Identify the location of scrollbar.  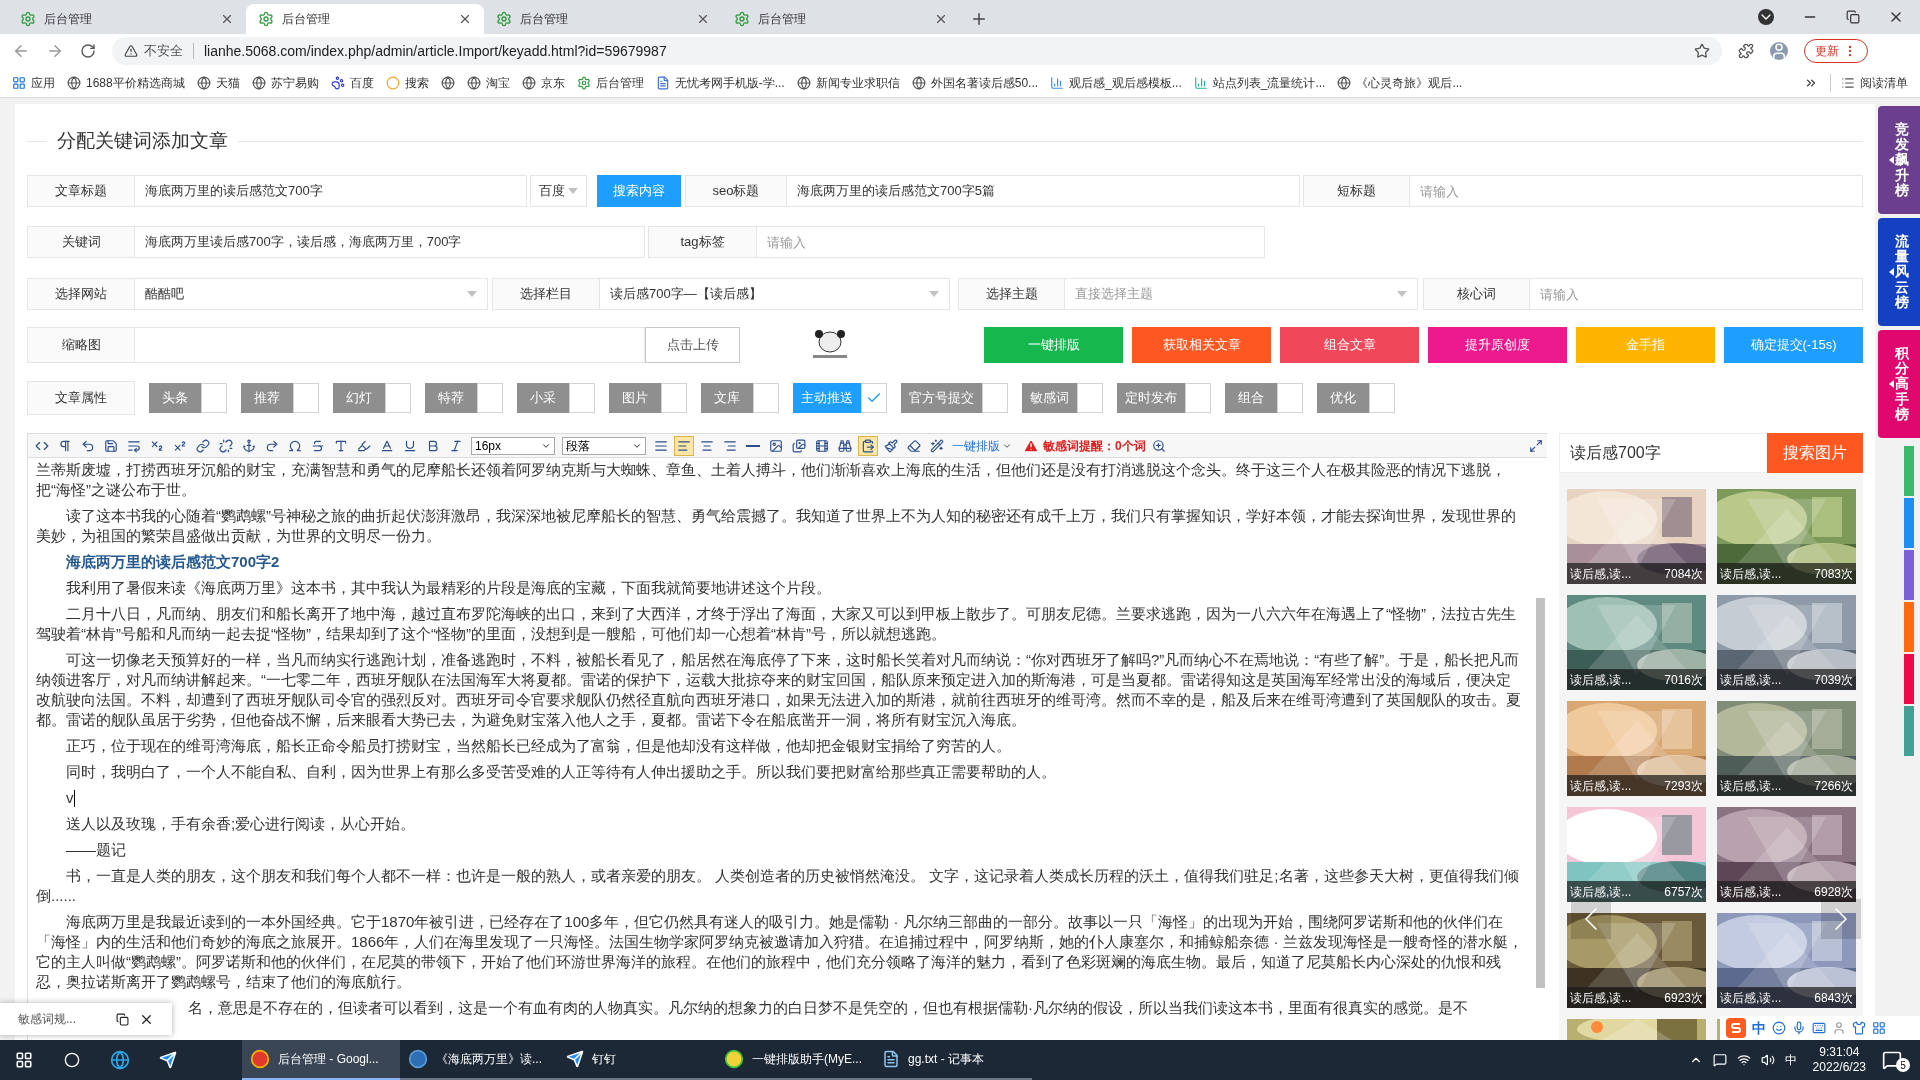
(1540, 793).